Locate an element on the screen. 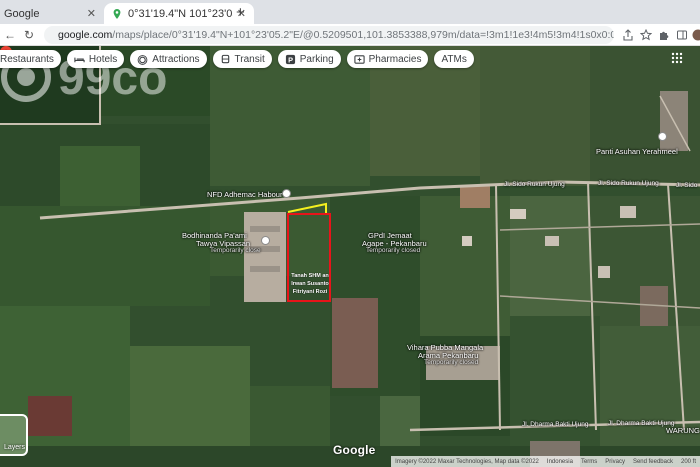 The width and height of the screenshot is (700, 467). bed-icon is located at coordinates (79, 59).